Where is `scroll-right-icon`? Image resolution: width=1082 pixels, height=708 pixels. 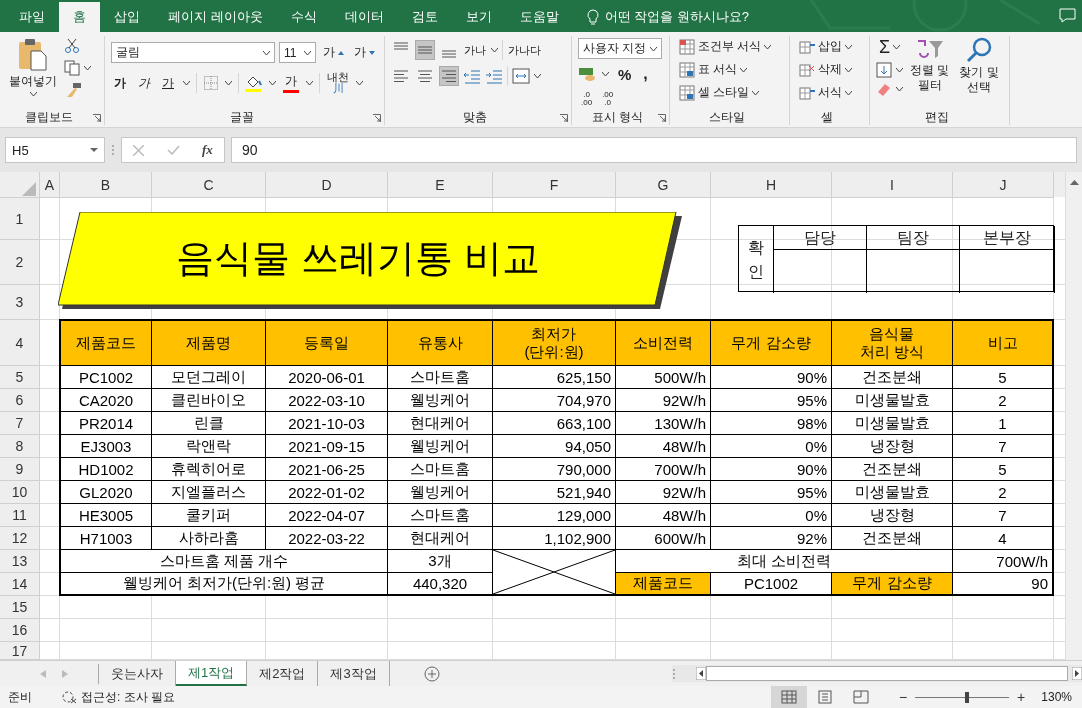
scroll-right-icon is located at coordinates (1077, 673).